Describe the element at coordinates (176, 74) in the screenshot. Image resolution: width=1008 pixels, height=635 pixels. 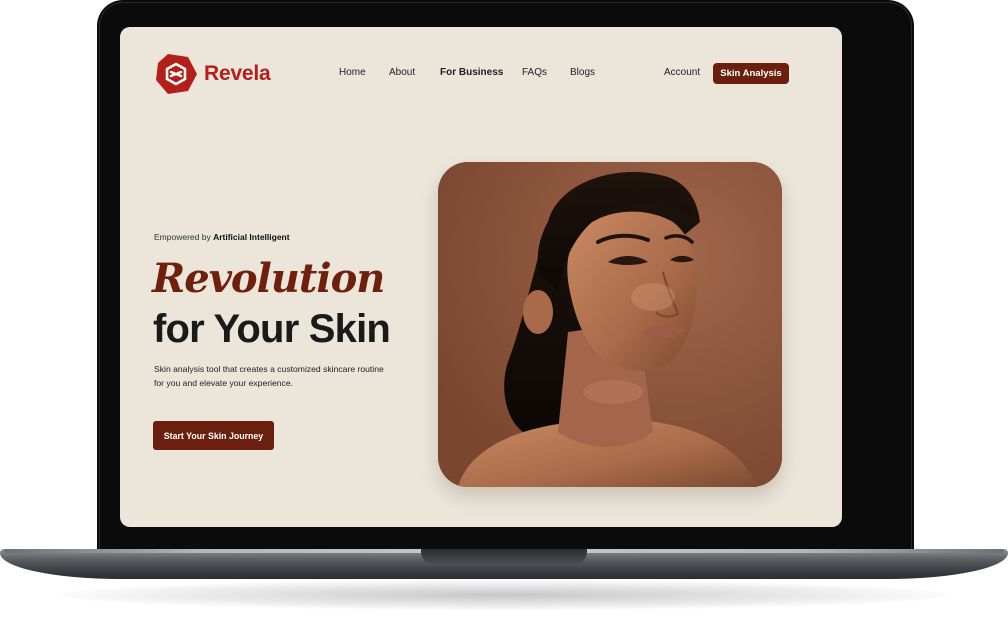
I see `revela-logo-icon` at that location.